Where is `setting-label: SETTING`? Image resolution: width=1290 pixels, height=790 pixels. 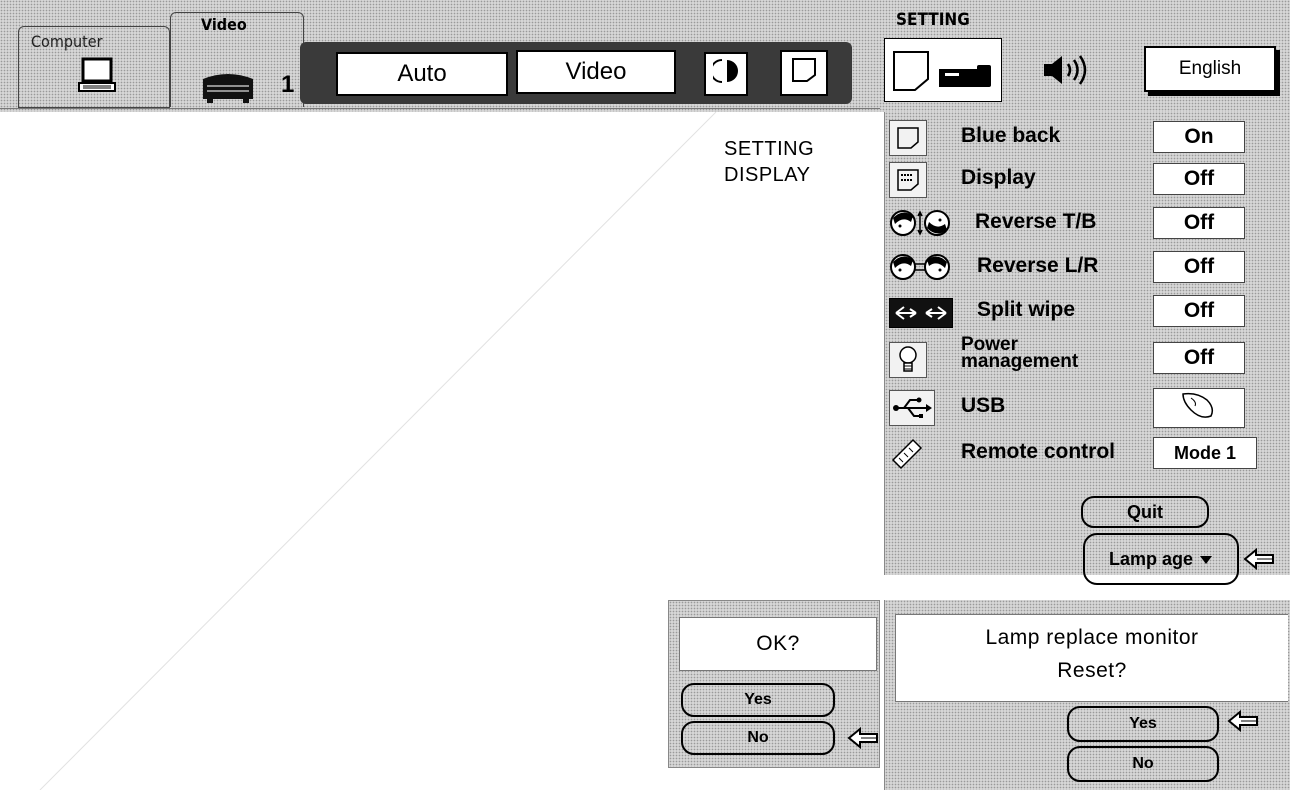
setting-label: SETTING is located at coordinates (933, 20).